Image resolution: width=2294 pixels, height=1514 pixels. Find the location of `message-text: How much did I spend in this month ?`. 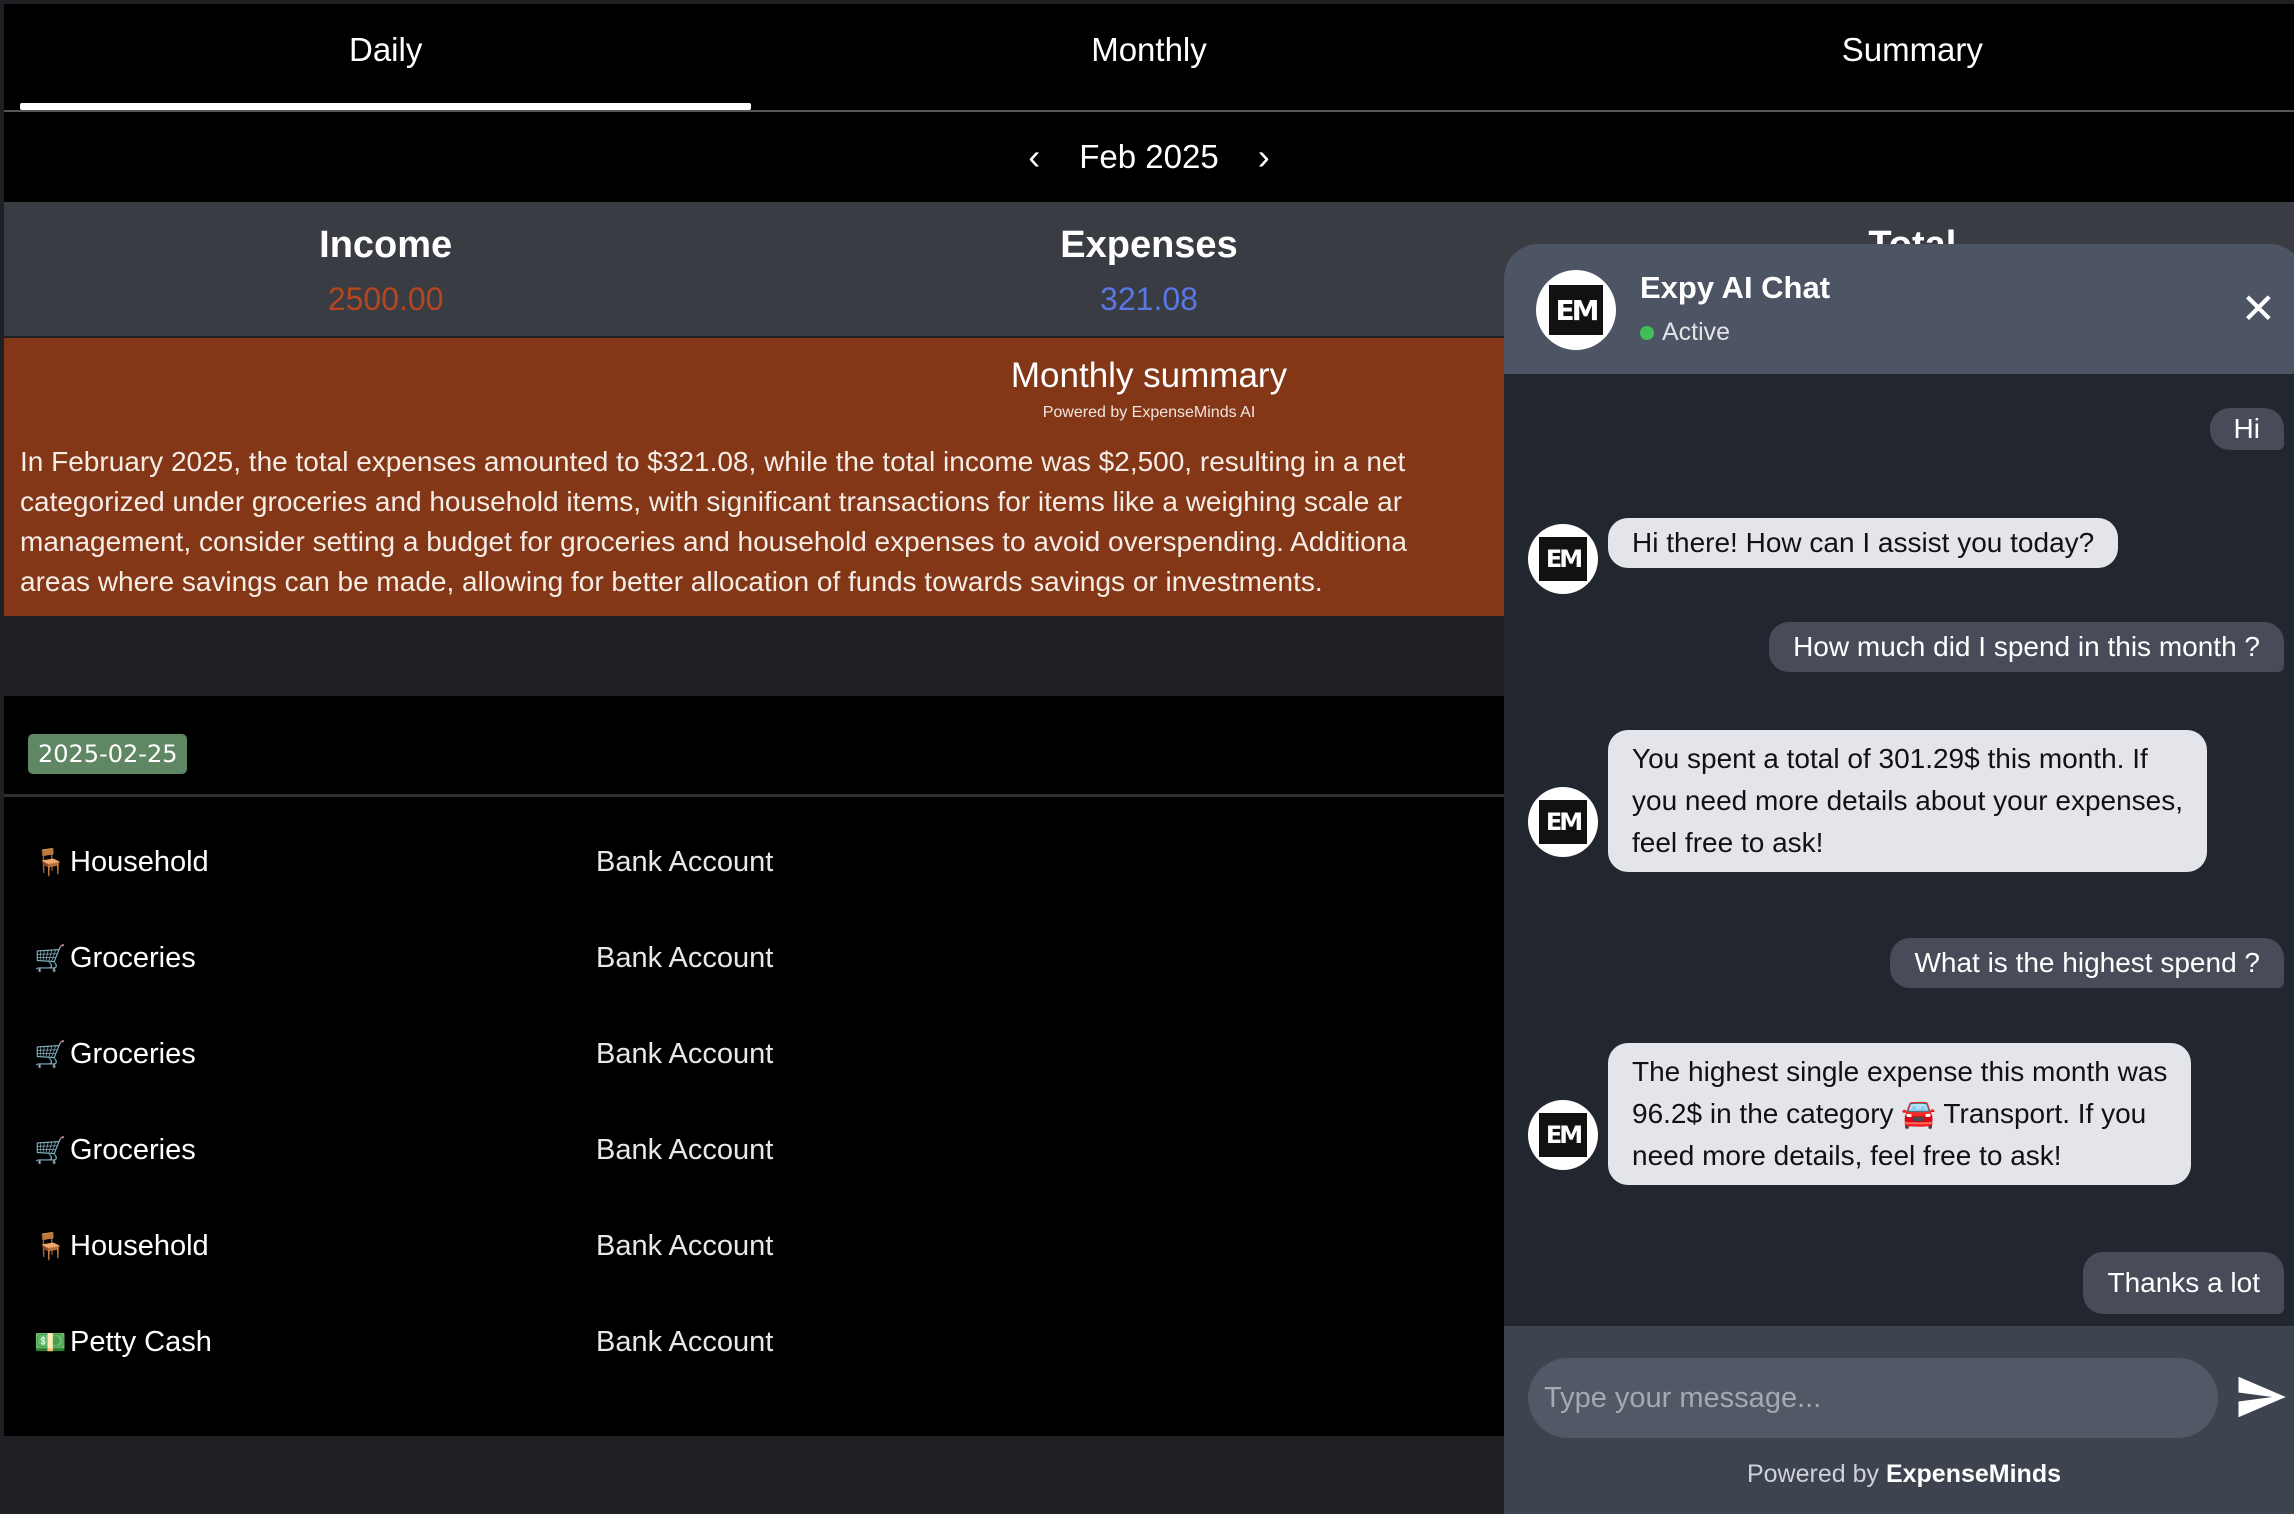

message-text: How much did I spend in this month ? is located at coordinates (2026, 646).